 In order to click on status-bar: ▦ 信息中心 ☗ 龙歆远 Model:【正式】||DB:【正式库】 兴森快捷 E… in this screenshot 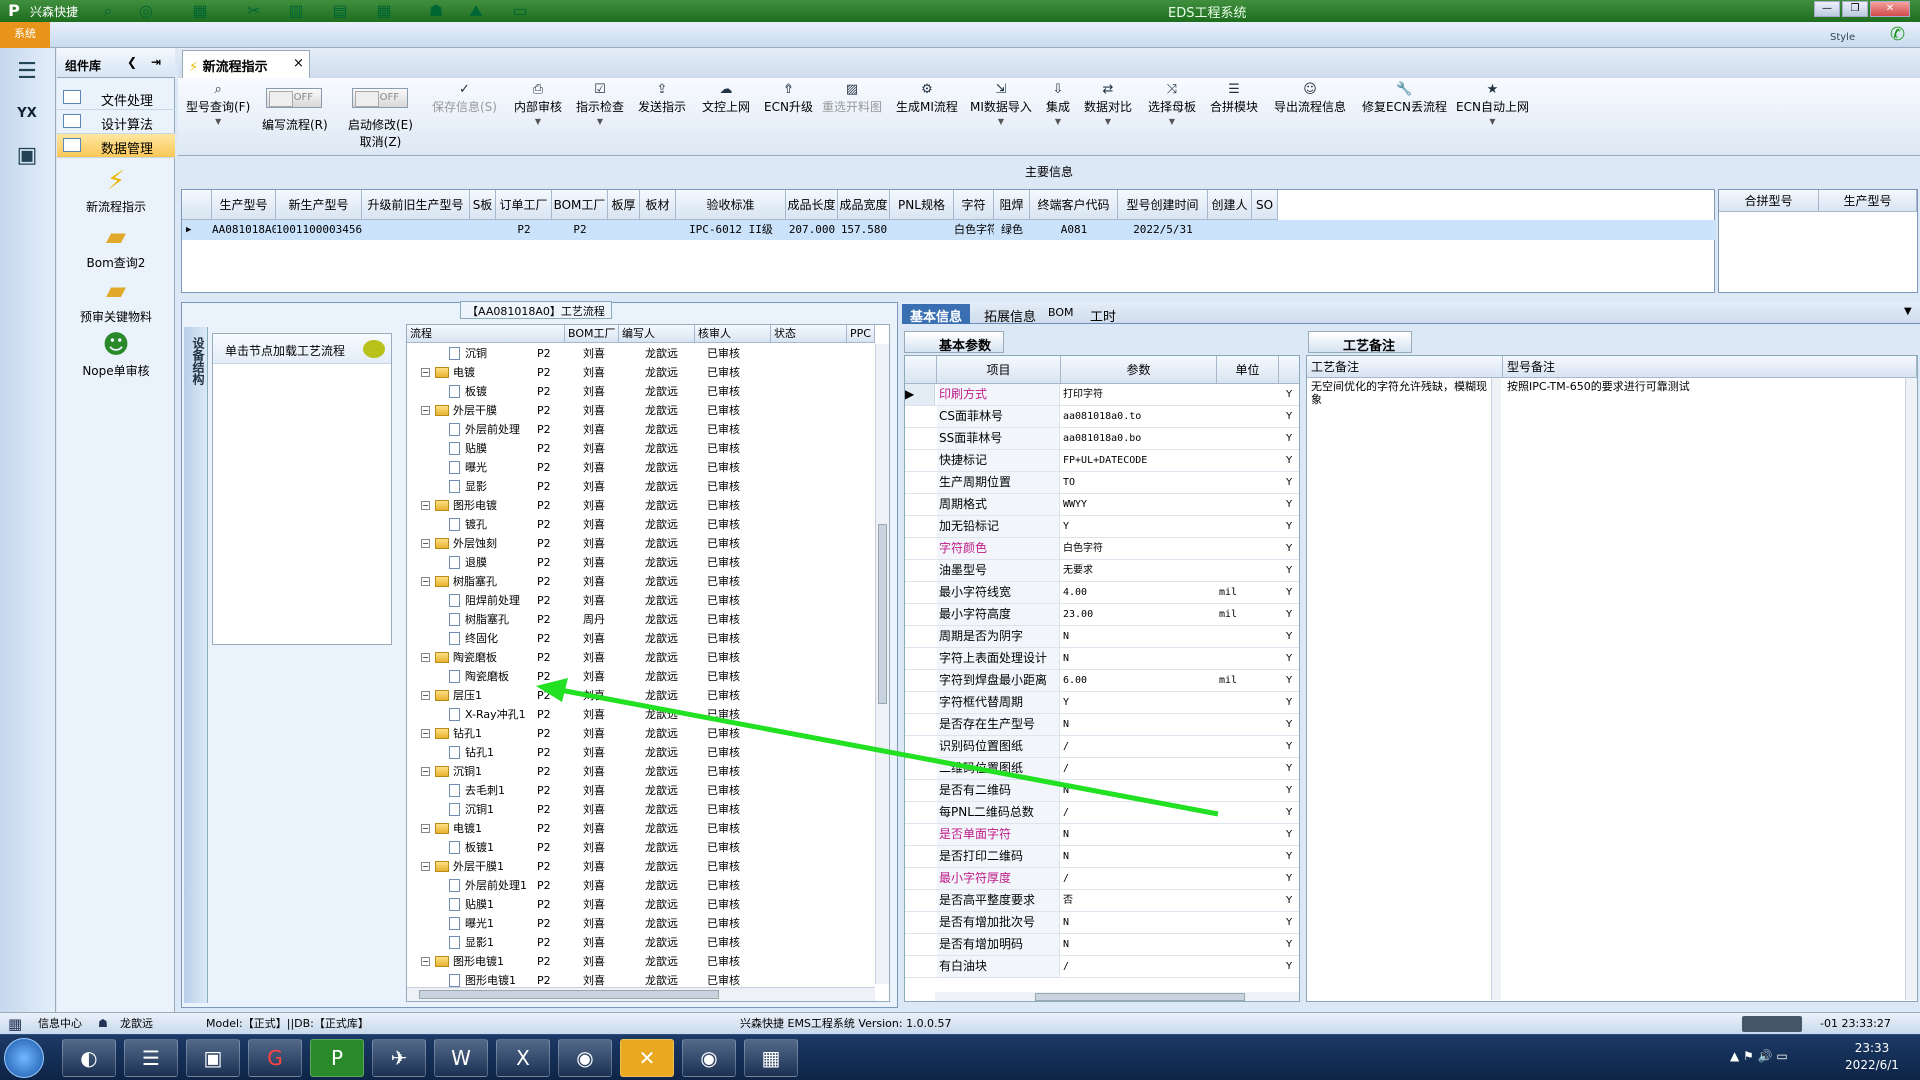, I will do `click(960, 1023)`.